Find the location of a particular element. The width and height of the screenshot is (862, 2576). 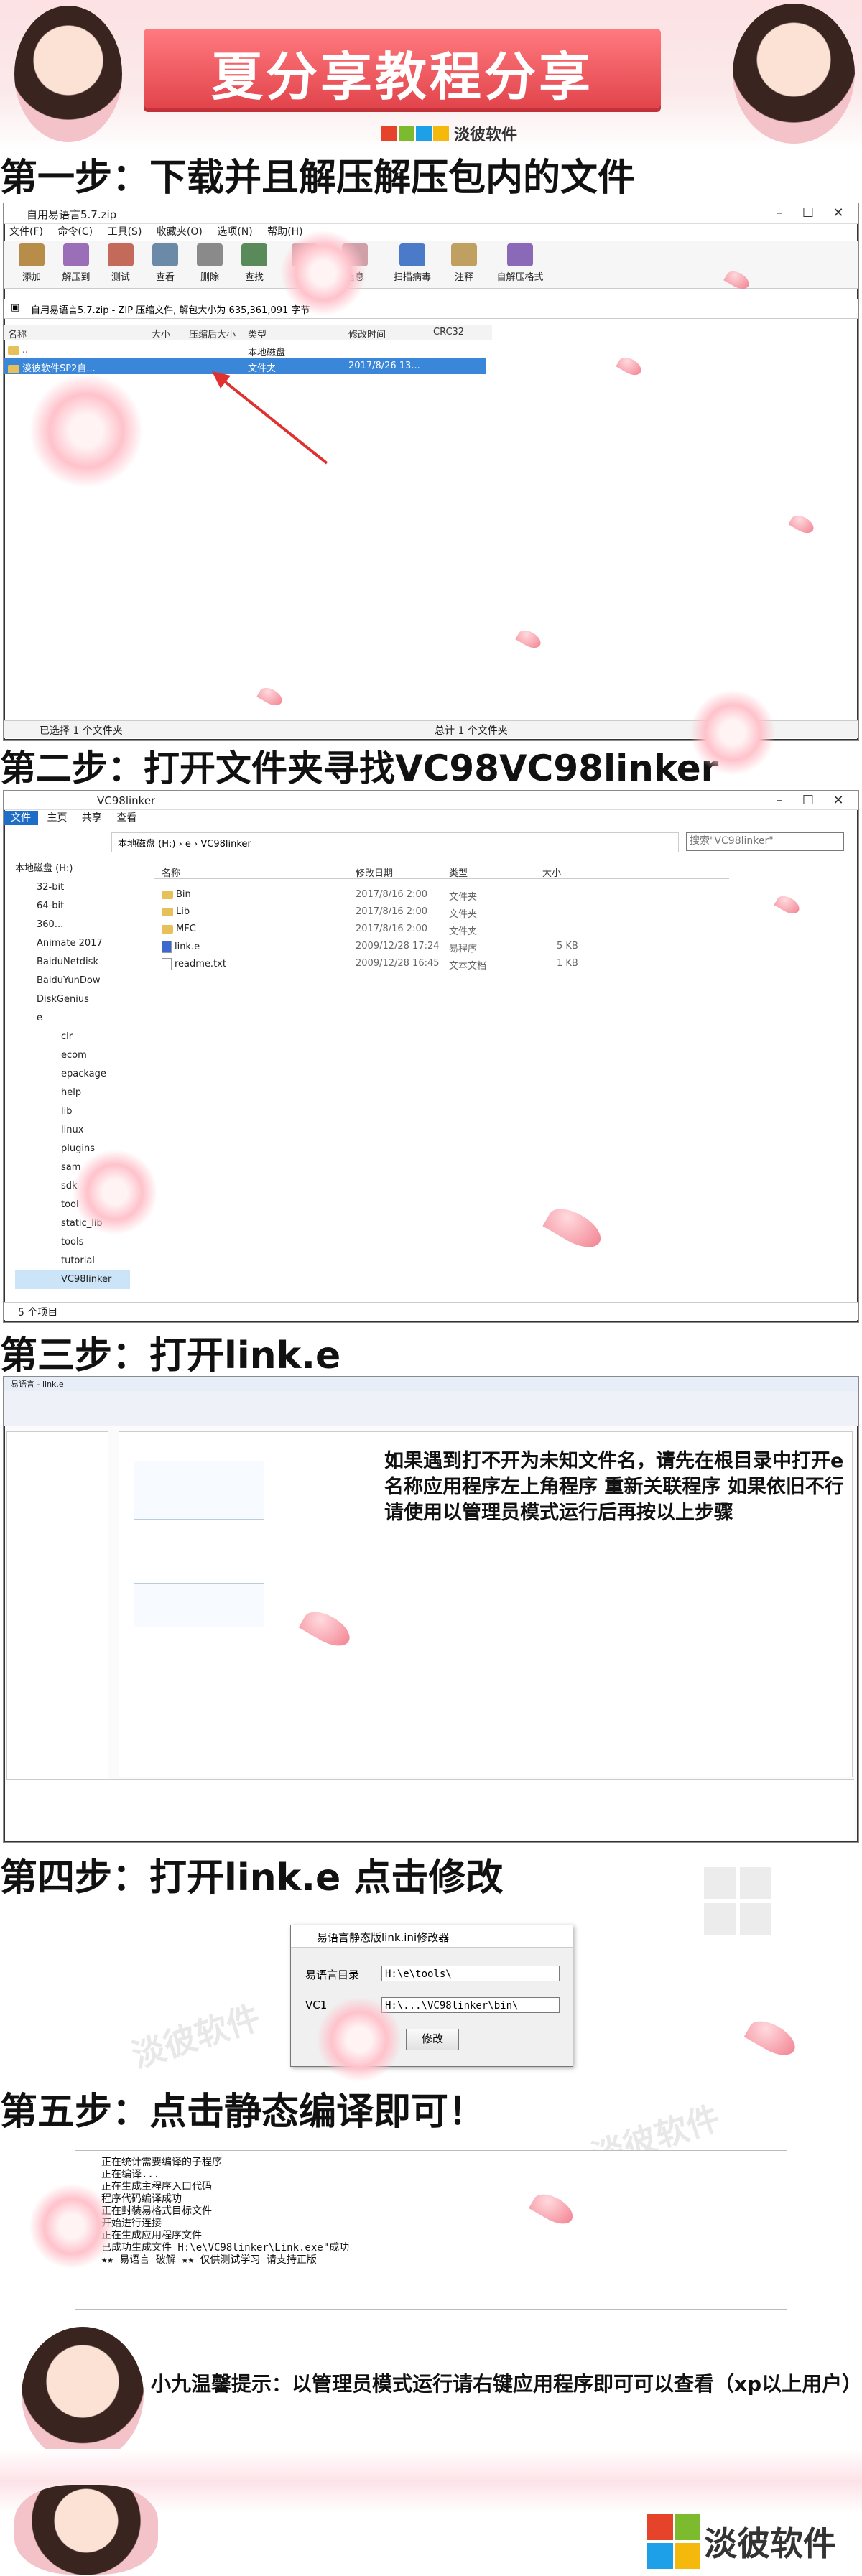

chibi-avatar is located at coordinates (83, 2395).